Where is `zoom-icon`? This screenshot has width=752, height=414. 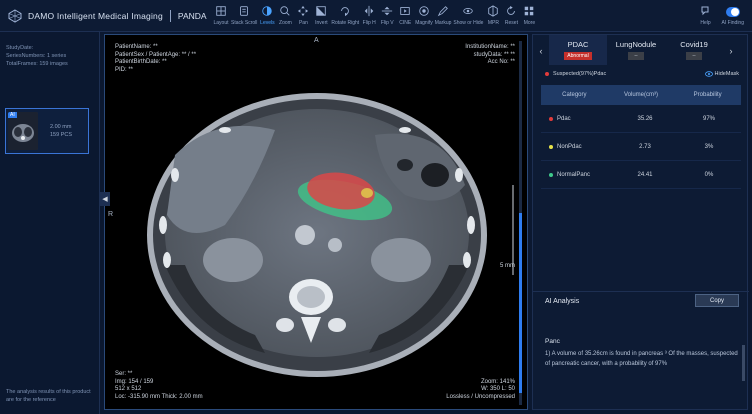 zoom-icon is located at coordinates (285, 11).